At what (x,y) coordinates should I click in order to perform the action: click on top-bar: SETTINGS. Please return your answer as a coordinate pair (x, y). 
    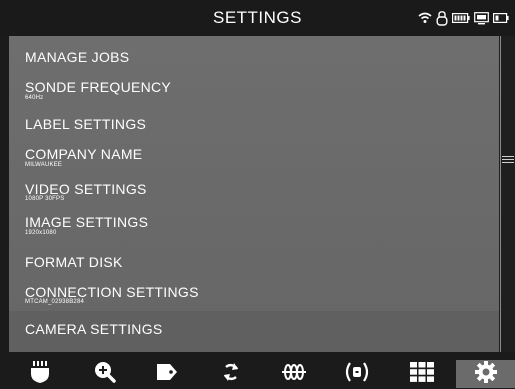
    Looking at the image, I should click on (257, 18).